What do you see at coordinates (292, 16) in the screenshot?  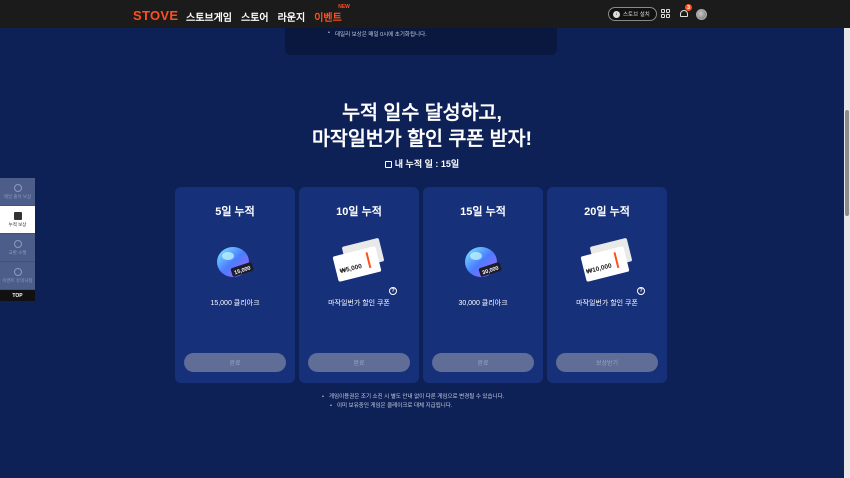 I see `nav-lounge: 라운지` at bounding box center [292, 16].